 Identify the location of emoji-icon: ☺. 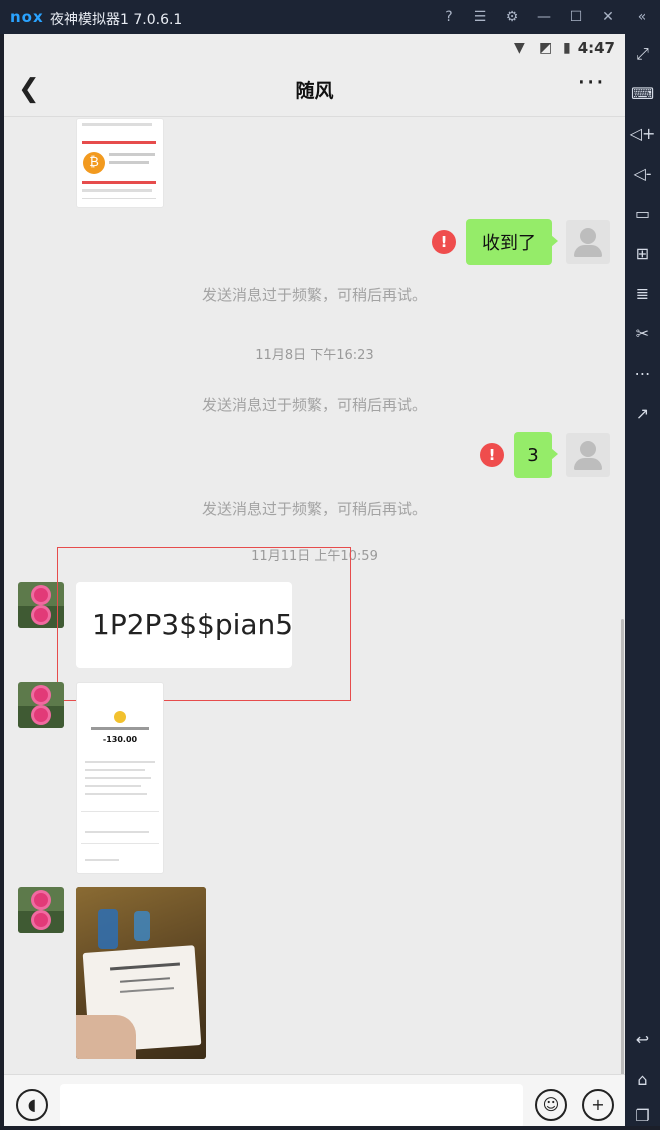
(551, 1105).